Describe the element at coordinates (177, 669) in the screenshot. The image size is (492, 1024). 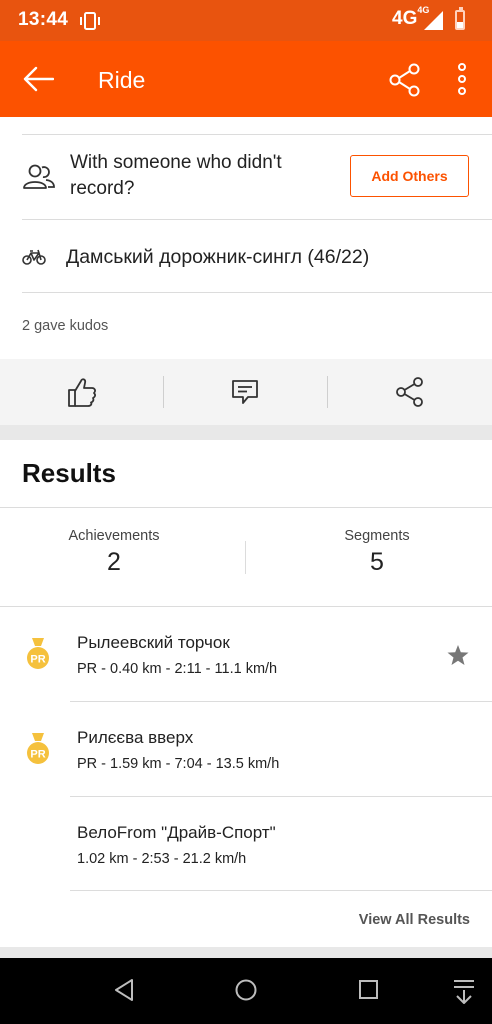
I see `segment-detail: PR - 0.40 km - 2:11 - 11.1 km/h` at that location.